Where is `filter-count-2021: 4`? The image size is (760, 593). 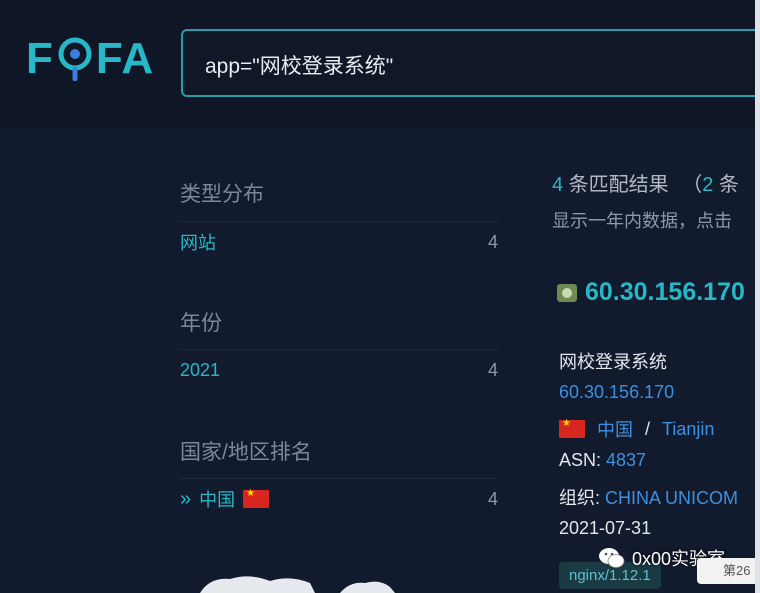
filter-count-2021: 4 is located at coordinates (492, 369).